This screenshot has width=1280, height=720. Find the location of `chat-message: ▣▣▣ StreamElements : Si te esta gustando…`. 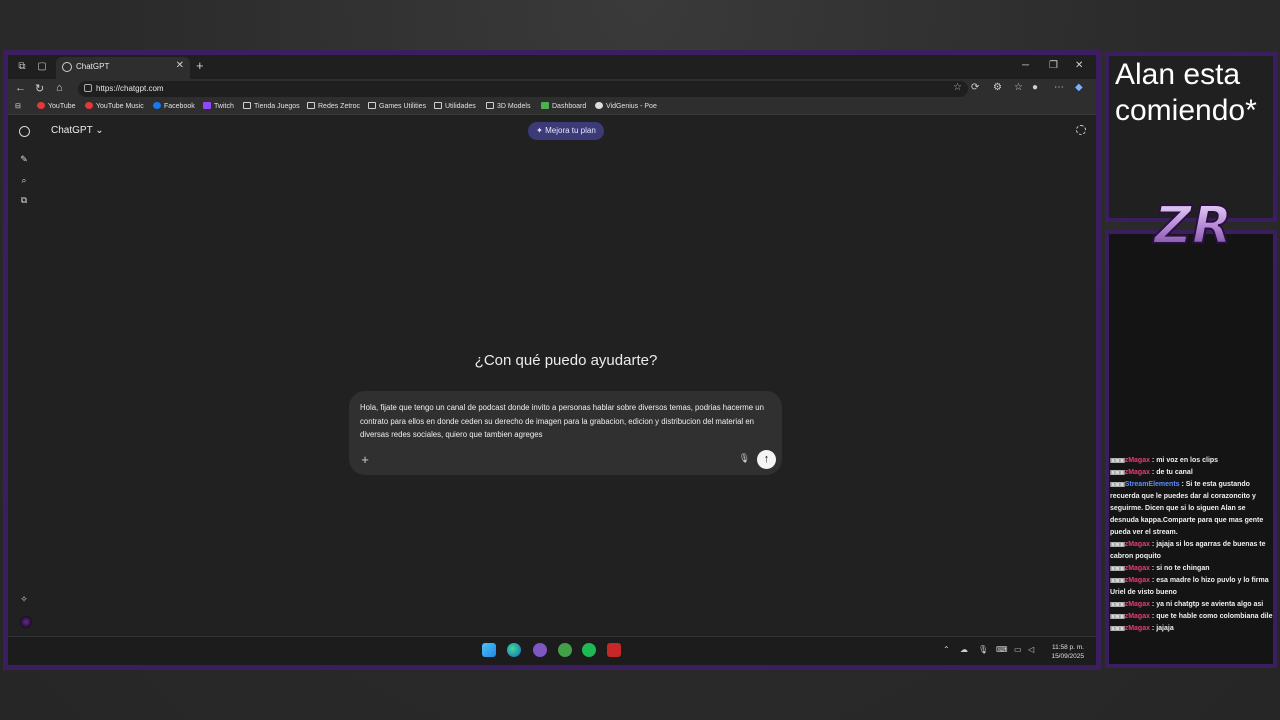

chat-message: ▣▣▣ StreamElements : Si te esta gustando… is located at coordinates (1192, 509).